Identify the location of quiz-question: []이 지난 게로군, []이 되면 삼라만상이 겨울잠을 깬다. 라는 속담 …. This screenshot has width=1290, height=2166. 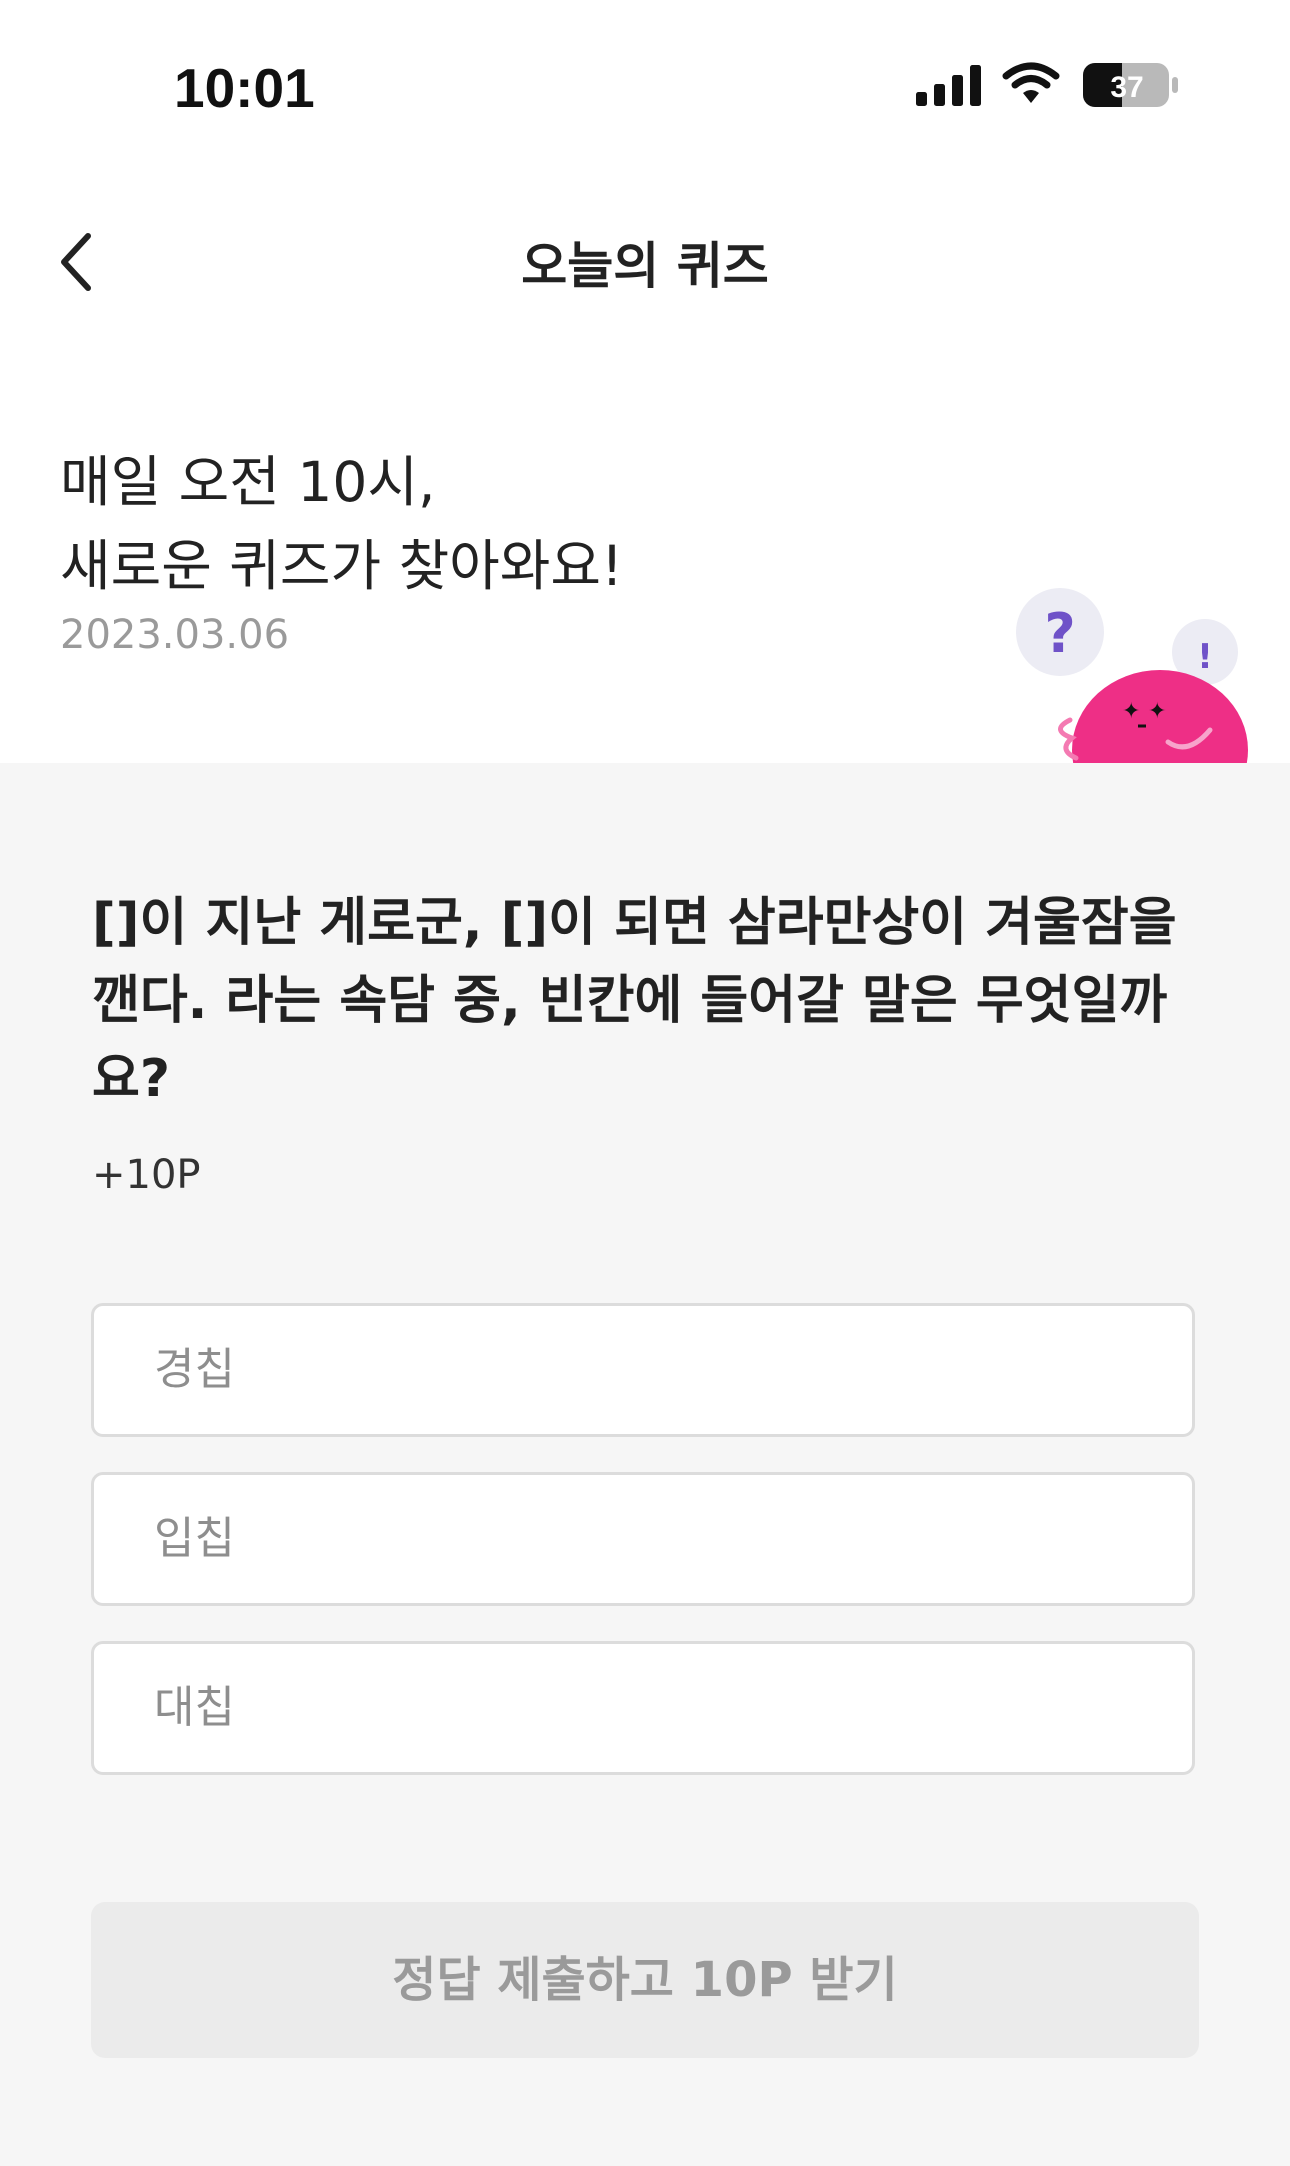
(647, 1001).